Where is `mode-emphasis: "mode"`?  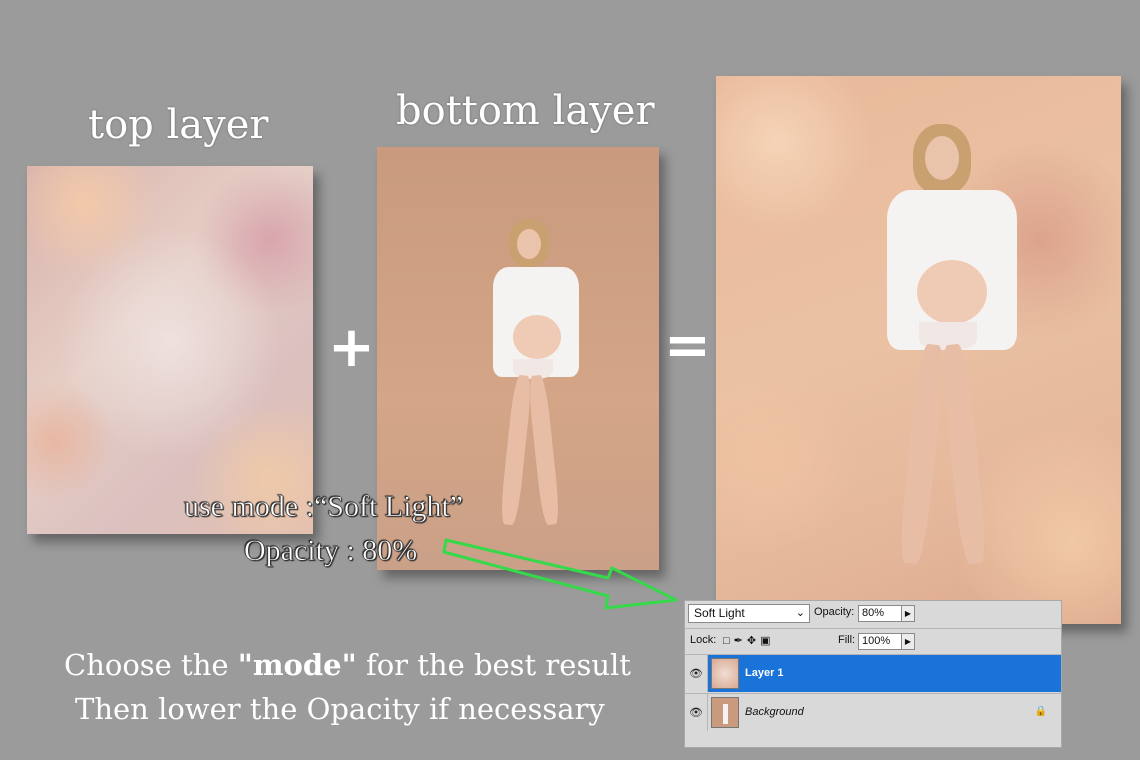 mode-emphasis: "mode" is located at coordinates (297, 665).